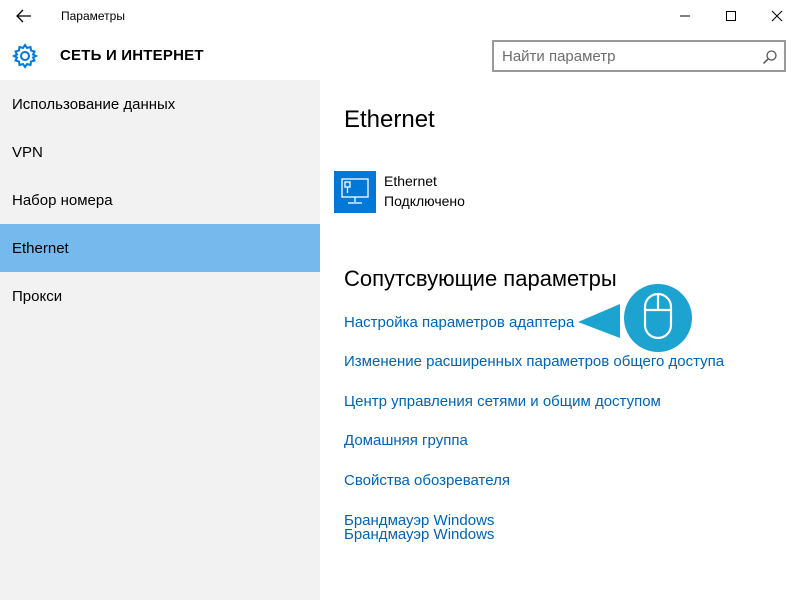  What do you see at coordinates (160, 296) in the screenshot?
I see `sidebar-item-proxy: Прокси` at bounding box center [160, 296].